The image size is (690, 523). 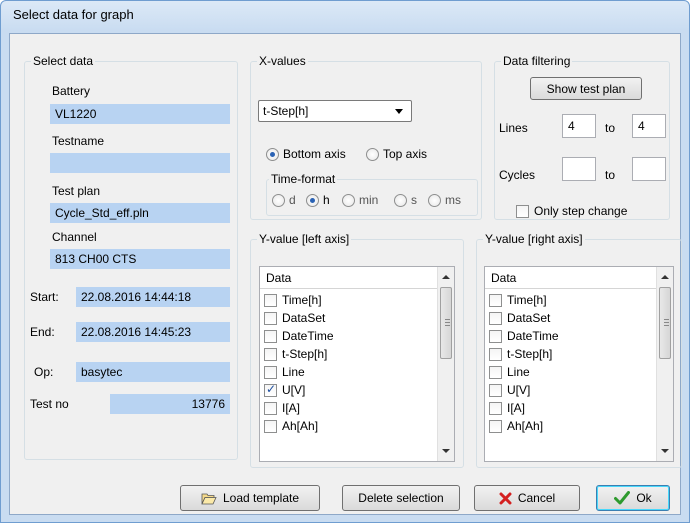 I want to click on time-format-s-radio: s, so click(x=405, y=200).